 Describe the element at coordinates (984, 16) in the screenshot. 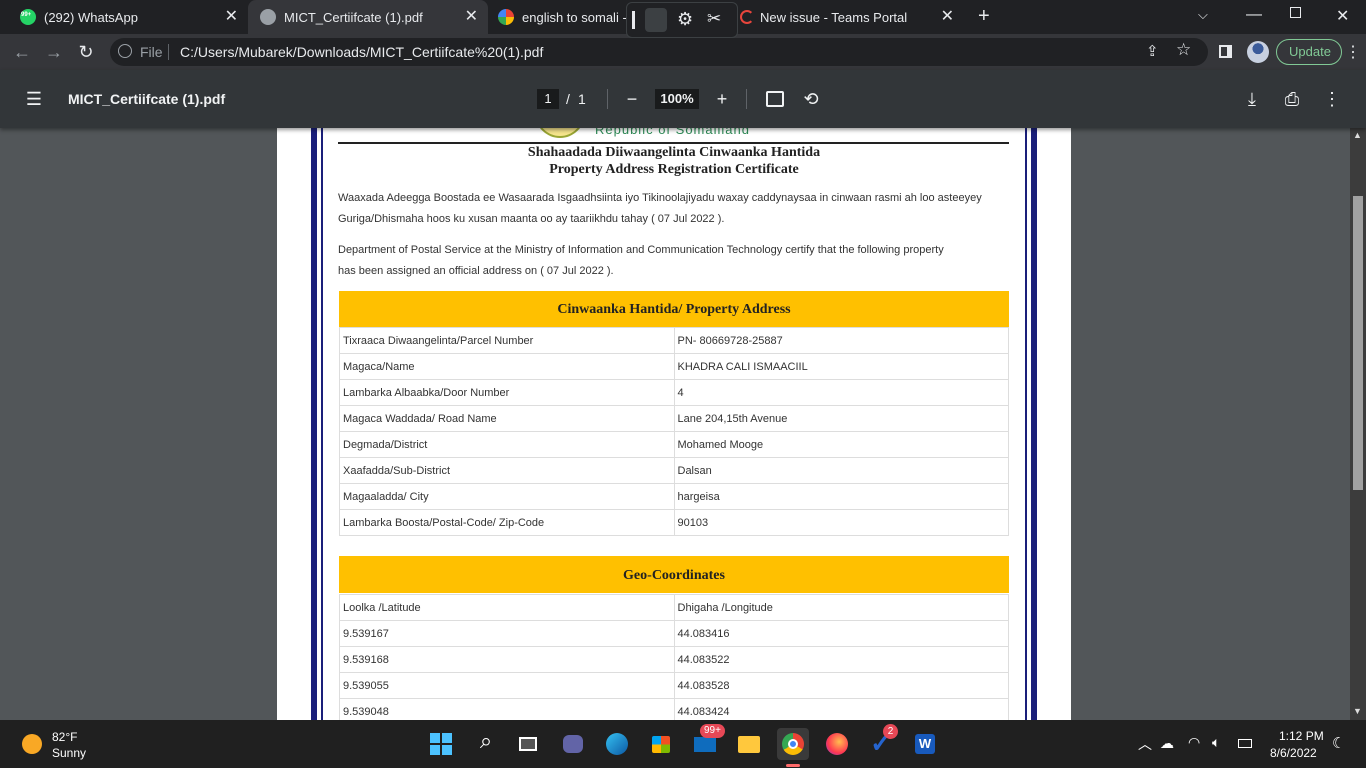

I see `new-tab-button: +` at that location.